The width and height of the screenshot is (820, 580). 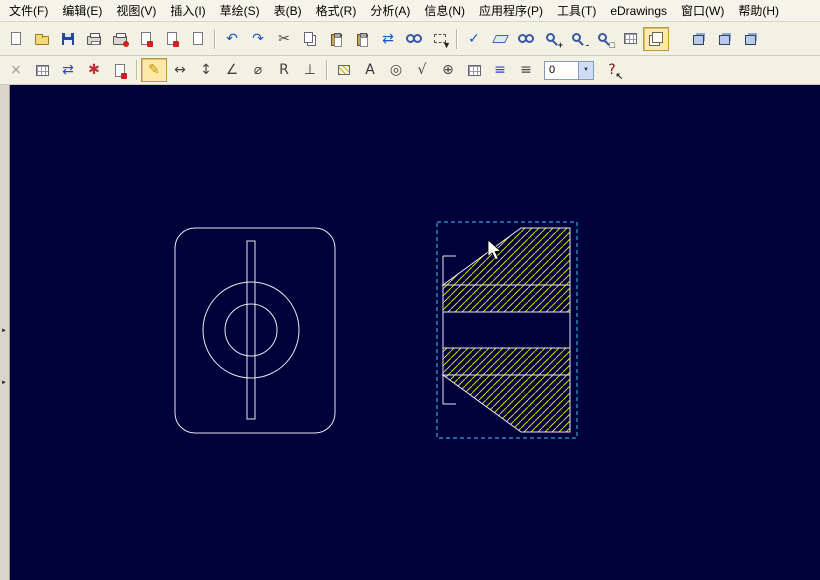 I want to click on badge-icon: ▼, so click(x=446, y=44).